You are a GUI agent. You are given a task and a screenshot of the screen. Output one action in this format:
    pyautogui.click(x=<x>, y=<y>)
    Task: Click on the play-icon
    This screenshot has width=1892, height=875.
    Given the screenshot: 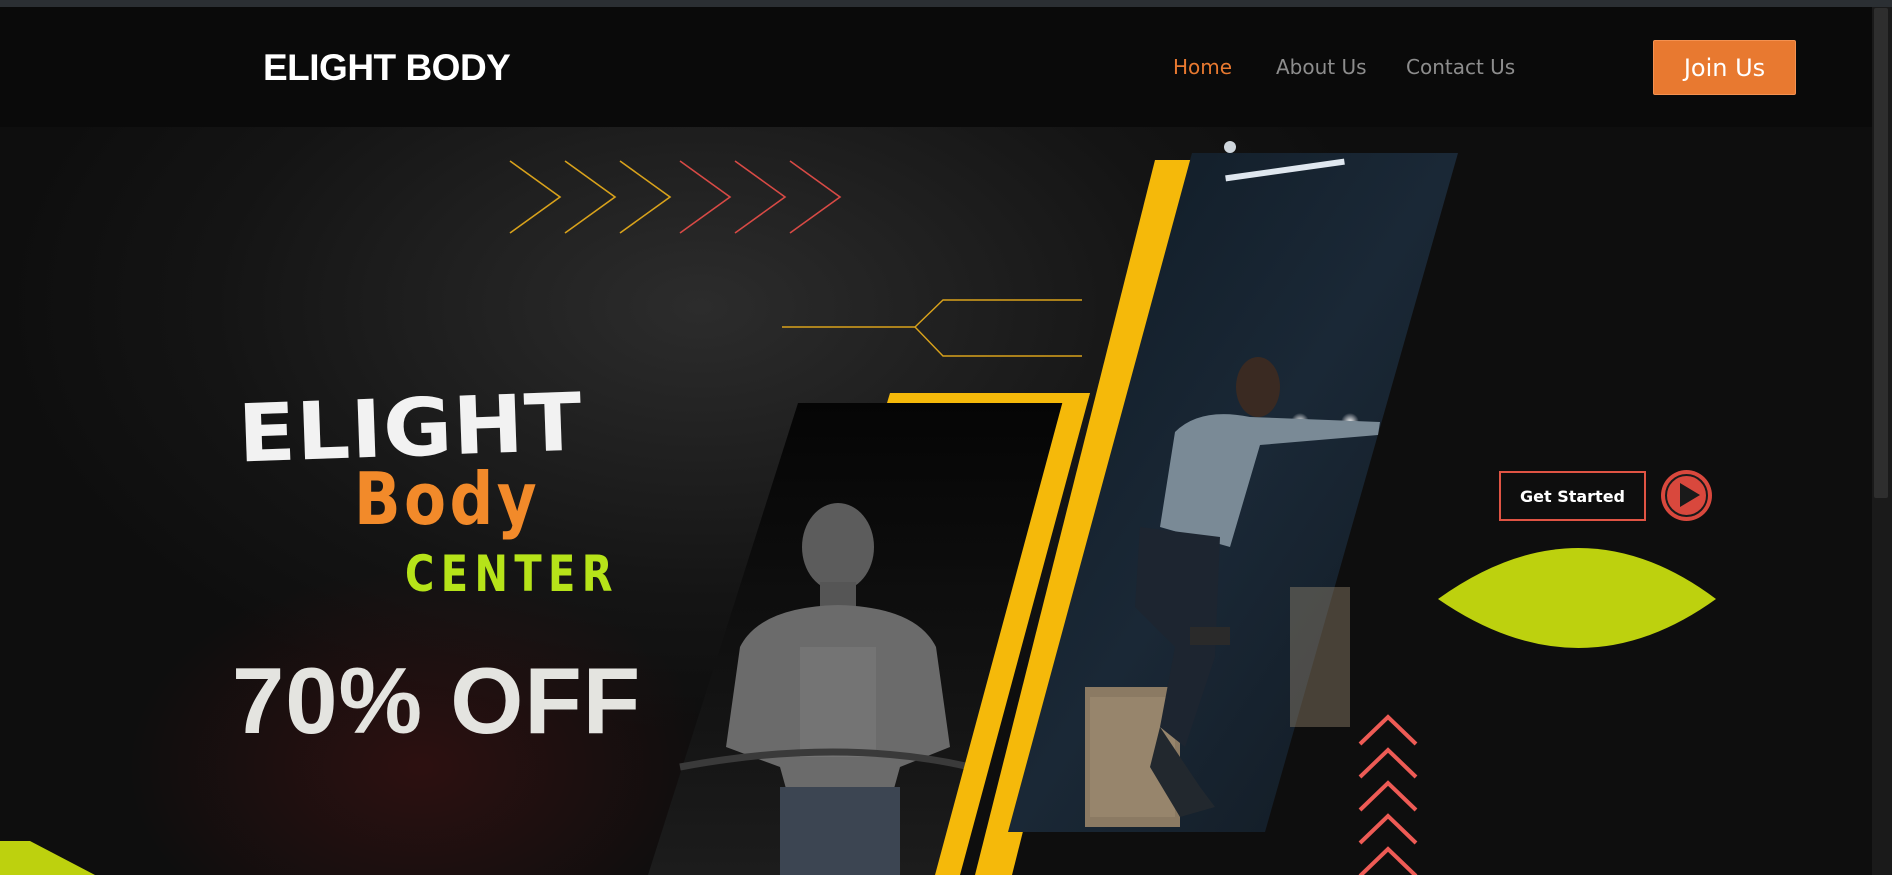 What is the action you would take?
    pyautogui.click(x=1686, y=495)
    